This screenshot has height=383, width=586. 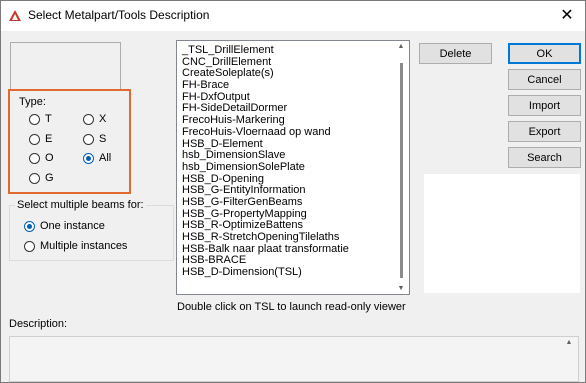 I want to click on list-item: HSB_D-Opening, so click(x=265, y=179).